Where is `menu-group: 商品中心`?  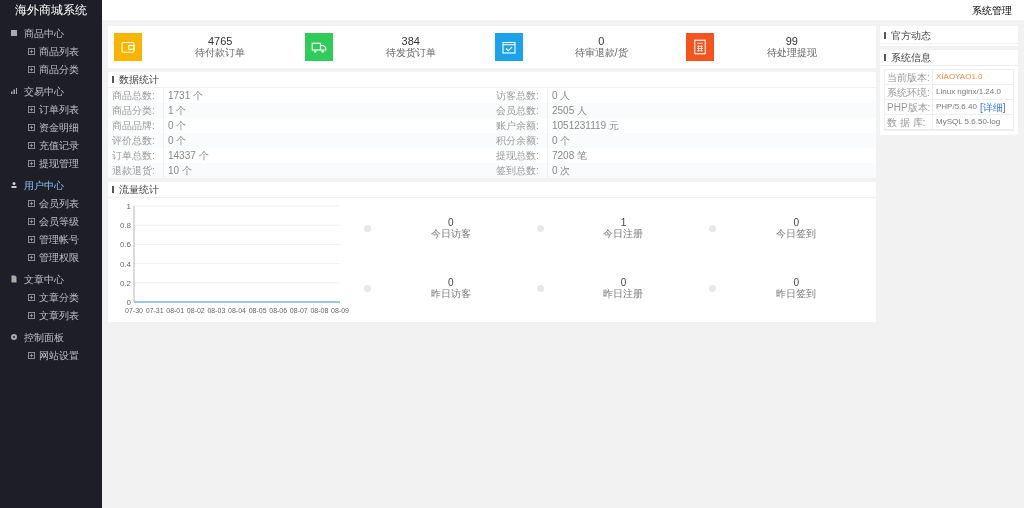
menu-group: 商品中心 is located at coordinates (44, 33).